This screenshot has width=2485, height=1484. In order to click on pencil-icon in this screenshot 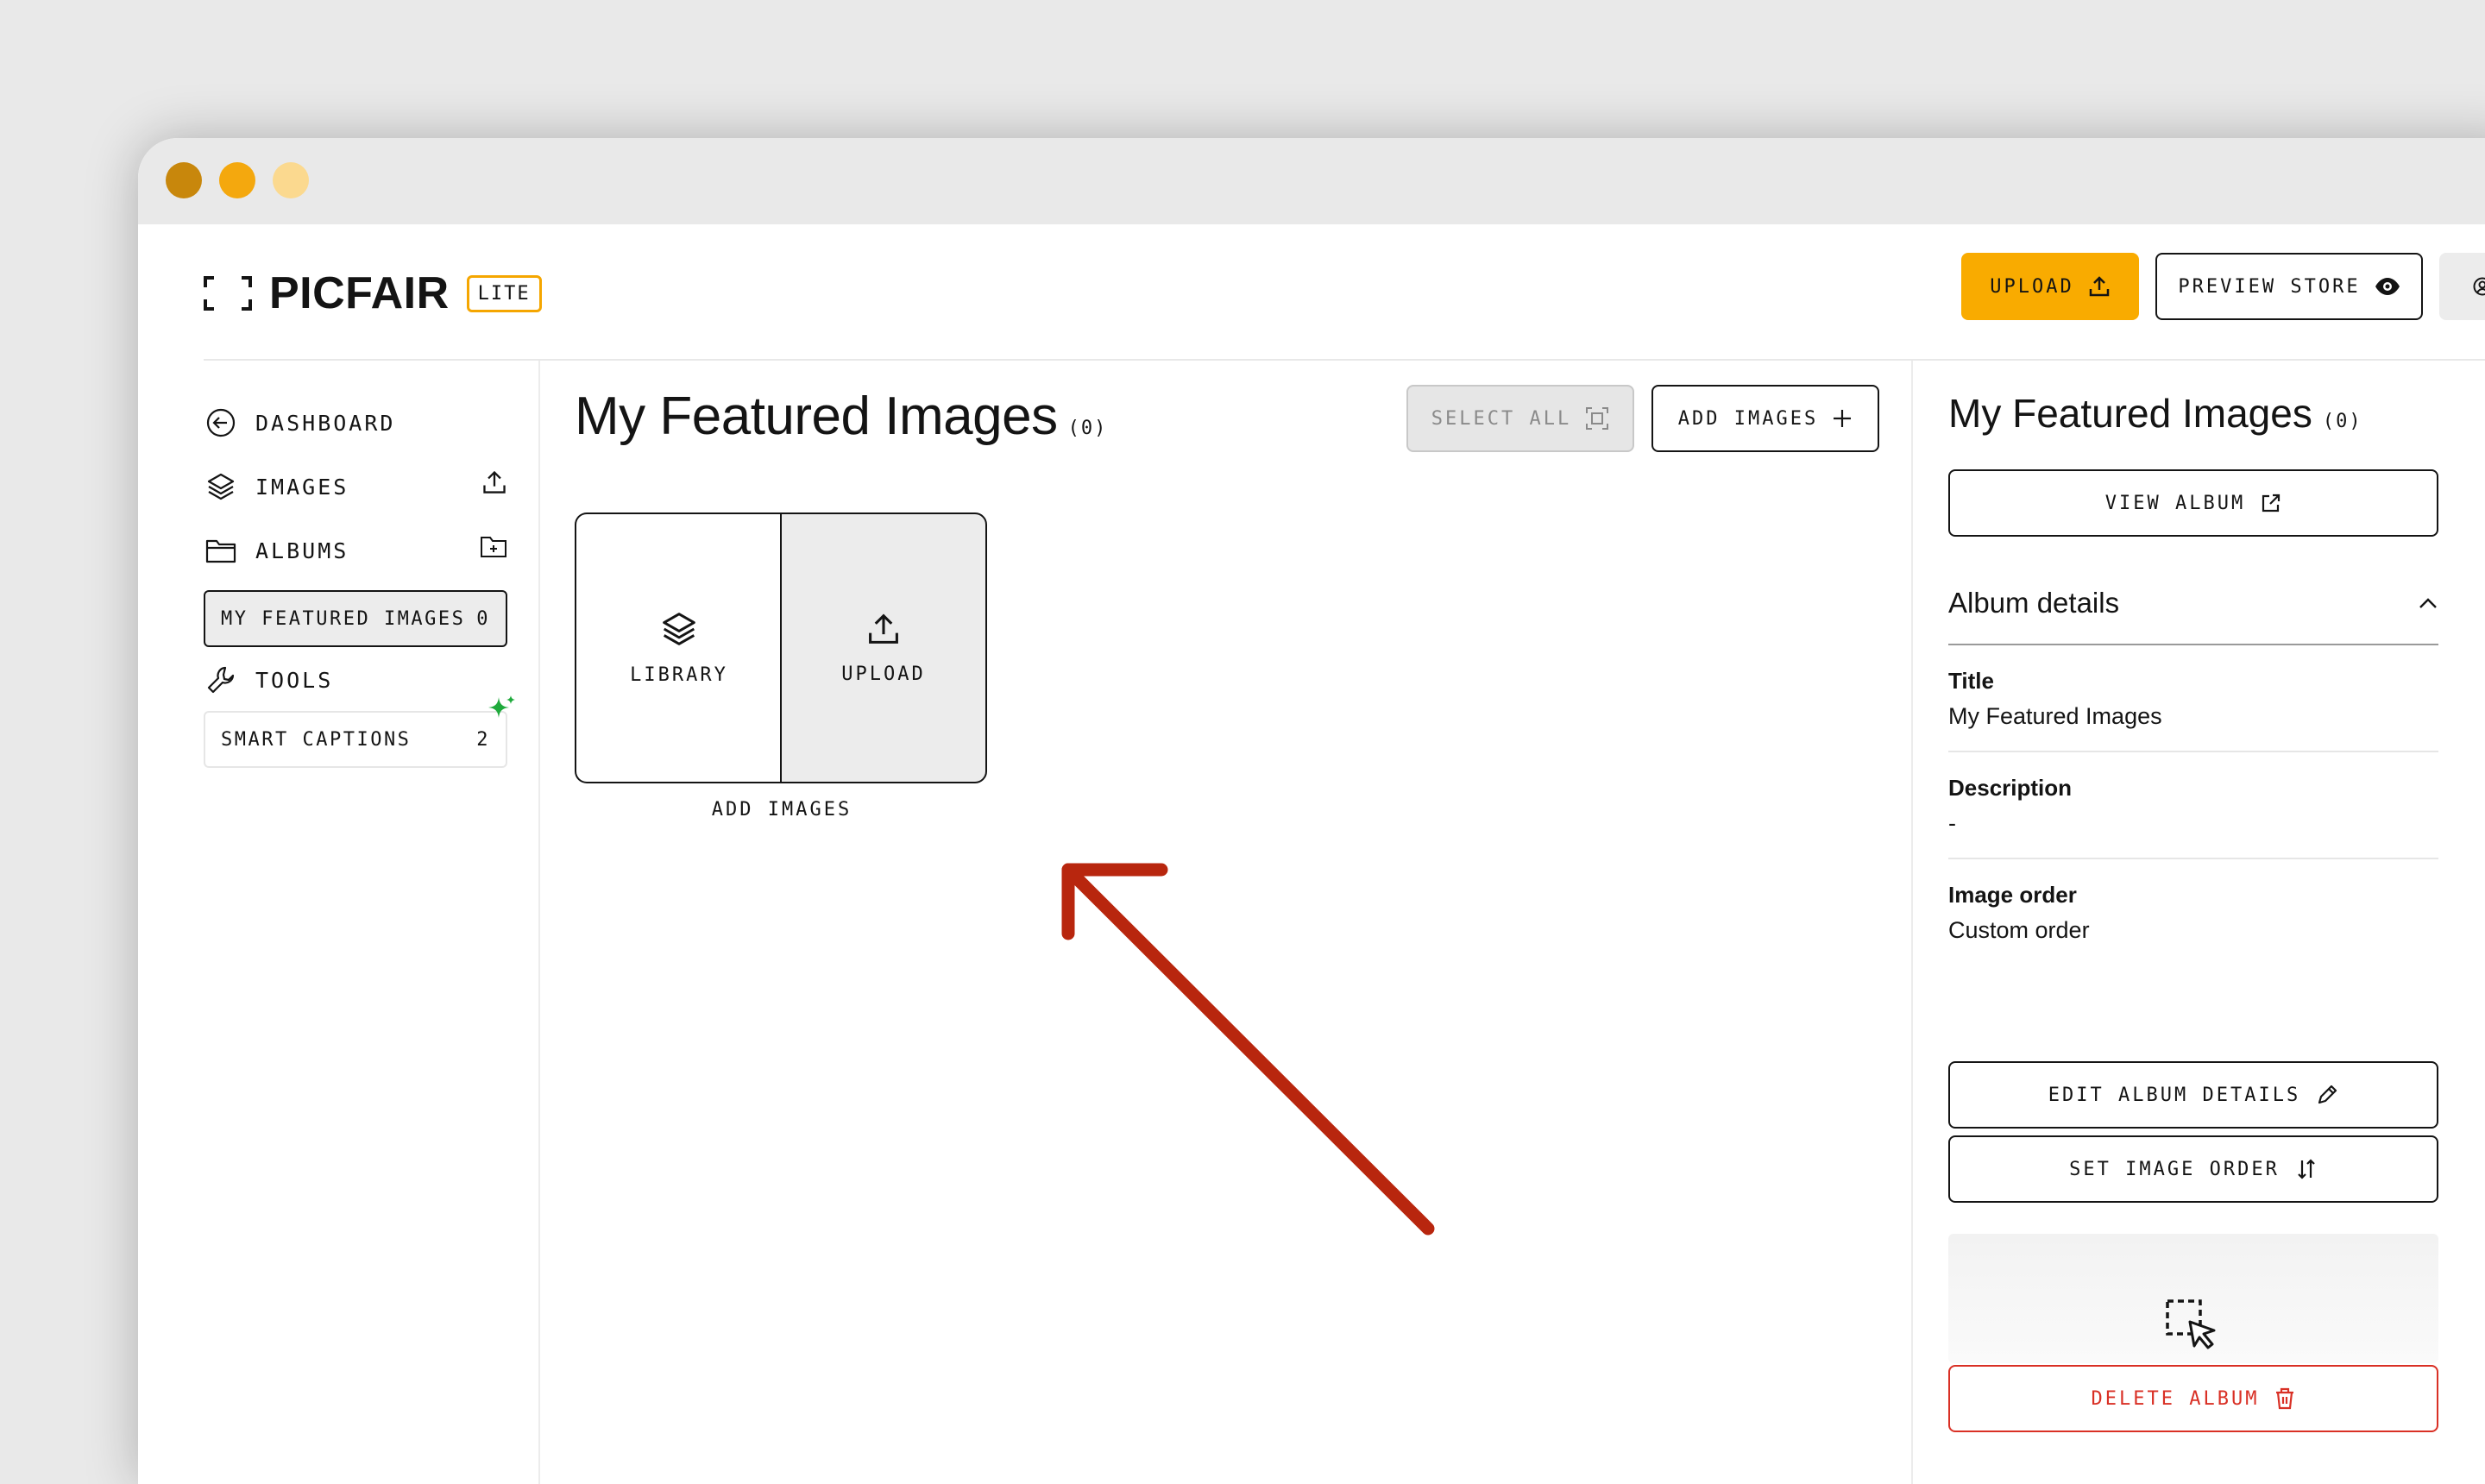, I will do `click(2327, 1095)`.